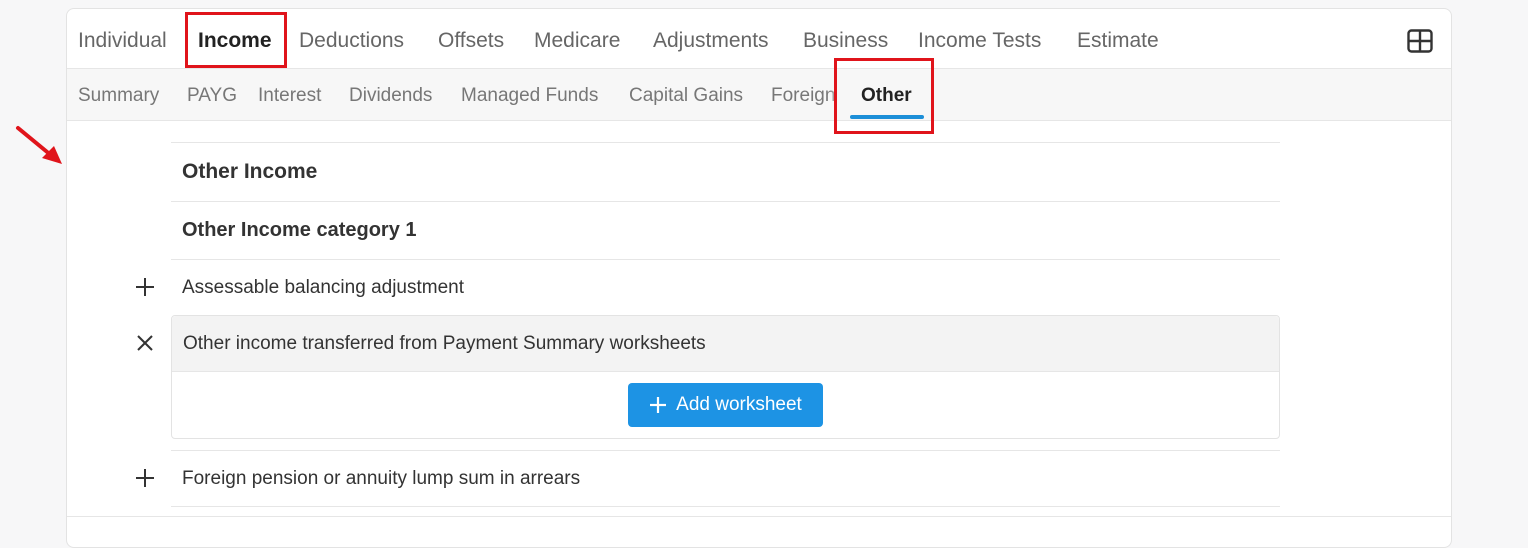 The image size is (1528, 548). What do you see at coordinates (122, 41) in the screenshot?
I see `tab-individual: Individual` at bounding box center [122, 41].